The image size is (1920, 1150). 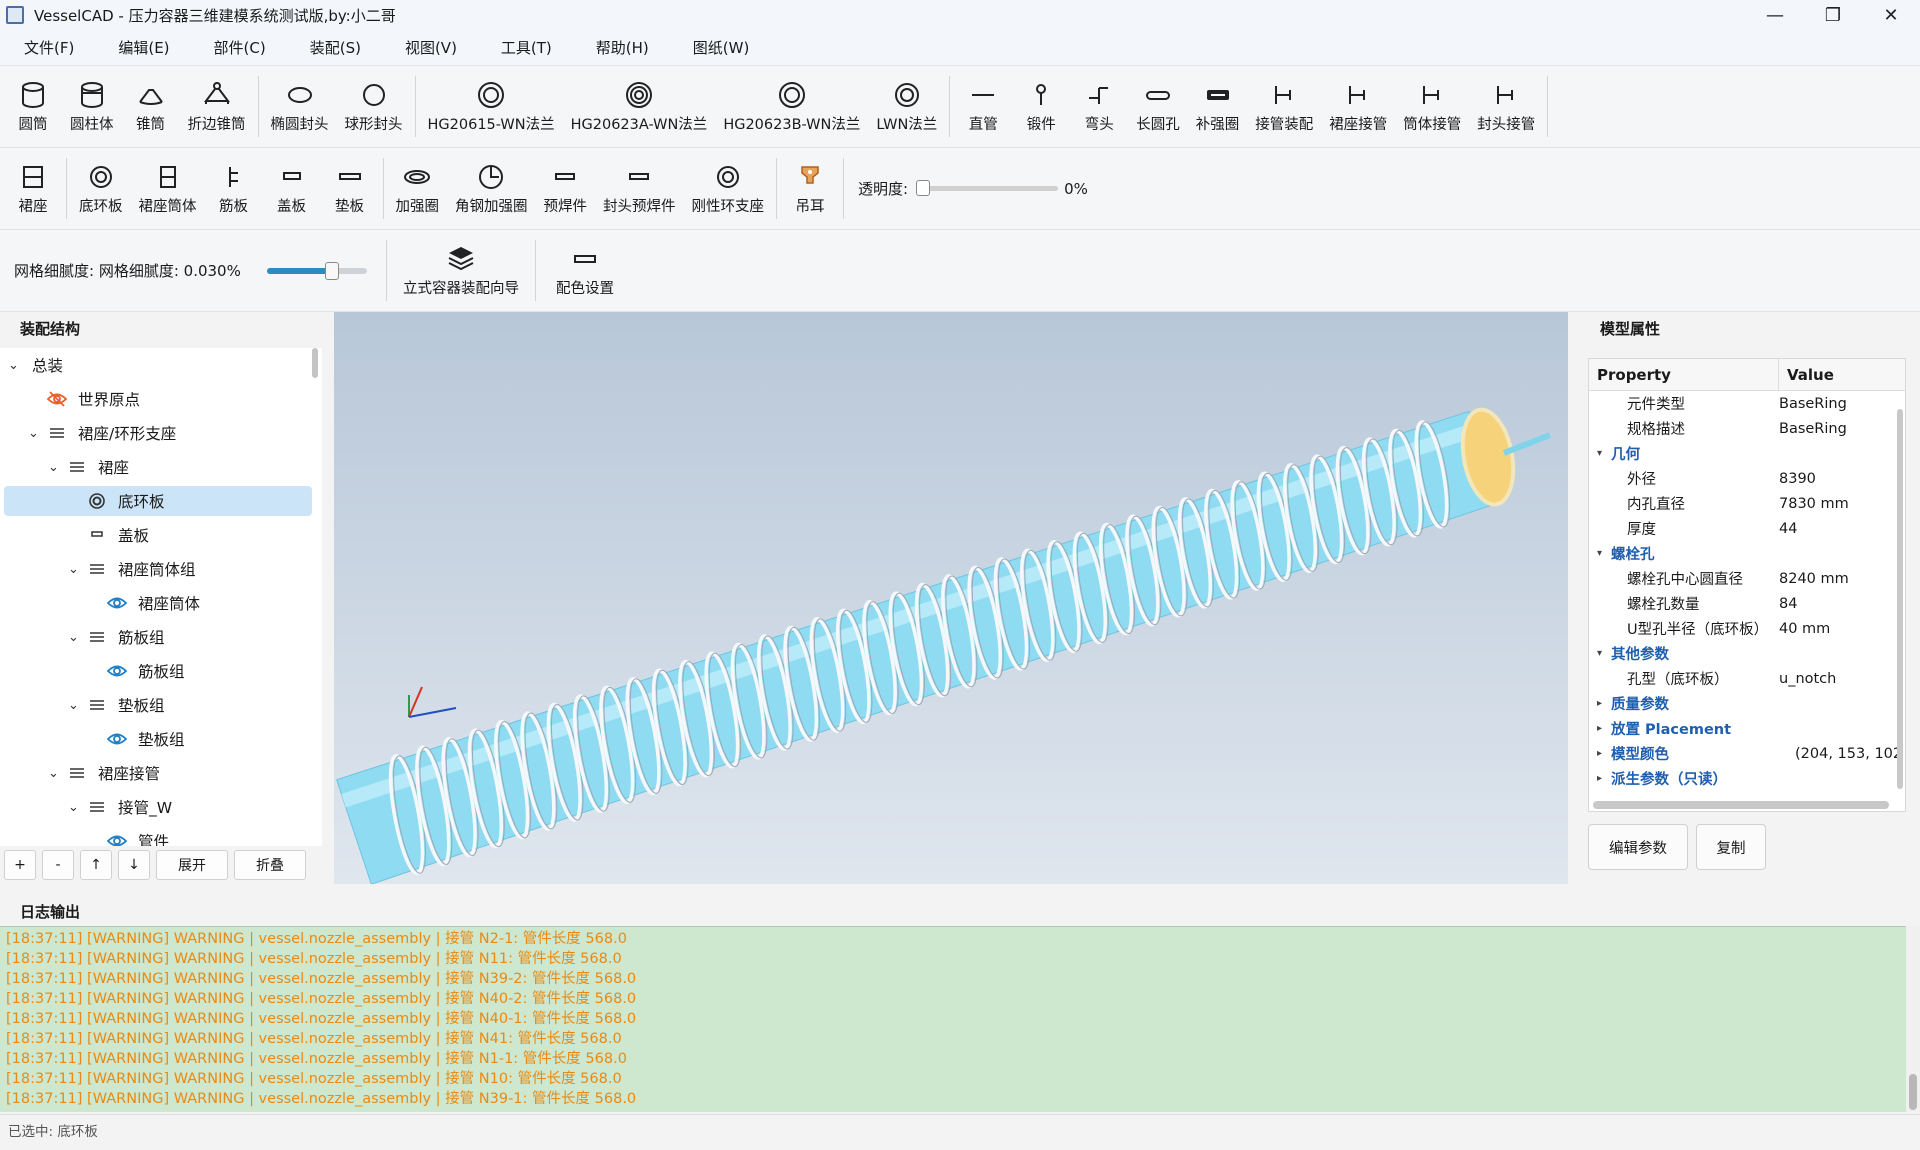 I want to click on property-row: 外径 8390, so click(x=1747, y=478).